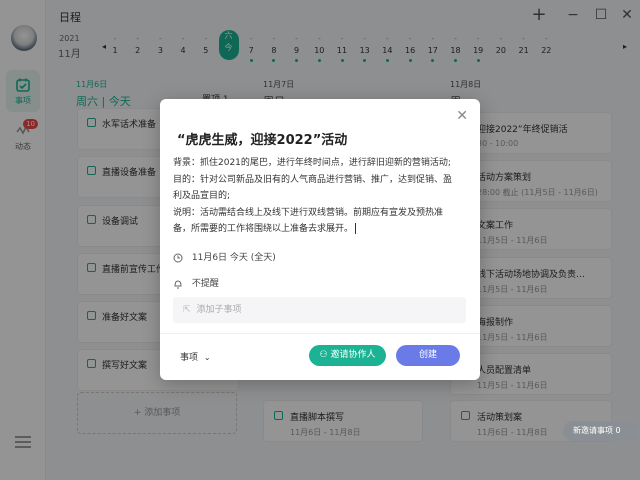 The width and height of the screenshot is (640, 480). I want to click on type-select: 事项 ⌄, so click(195, 356).